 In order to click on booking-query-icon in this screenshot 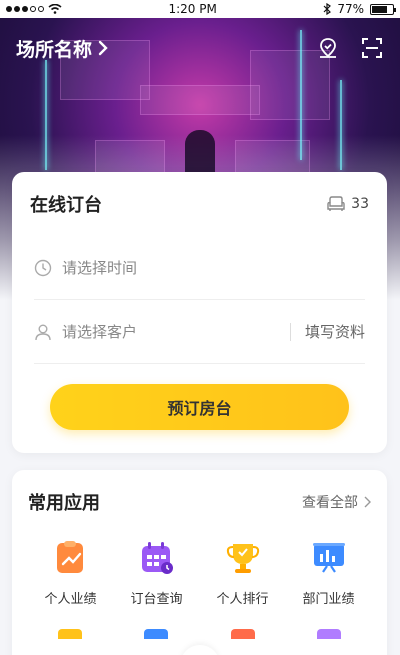, I will do `click(157, 558)`.